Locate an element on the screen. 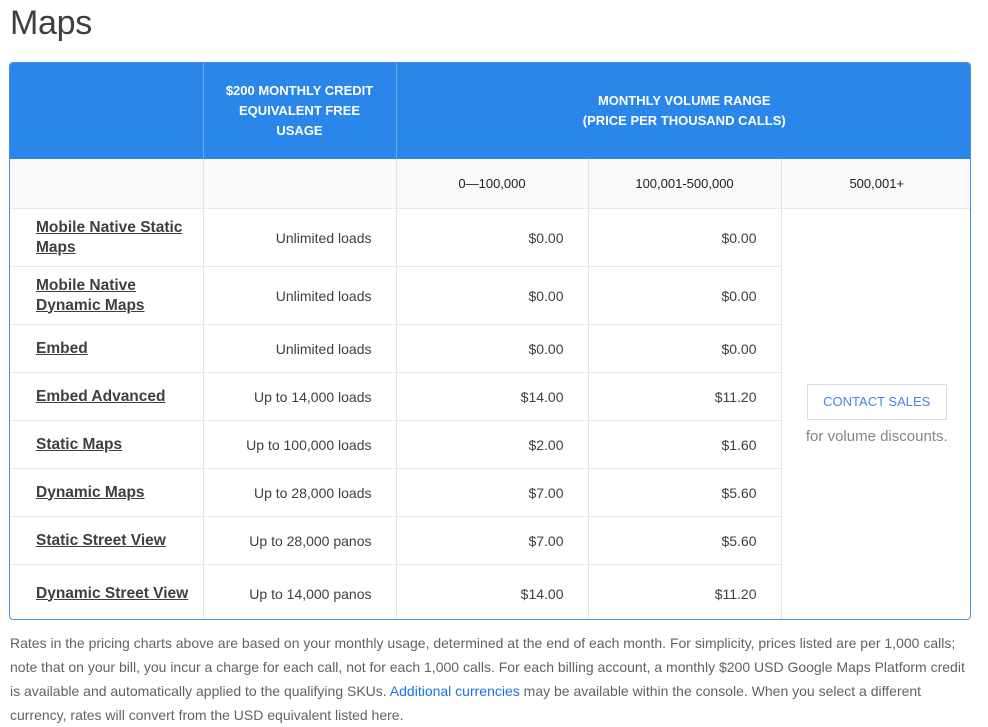 The image size is (988, 727). contact-sales-button: CONTACT SALES is located at coordinates (876, 401).